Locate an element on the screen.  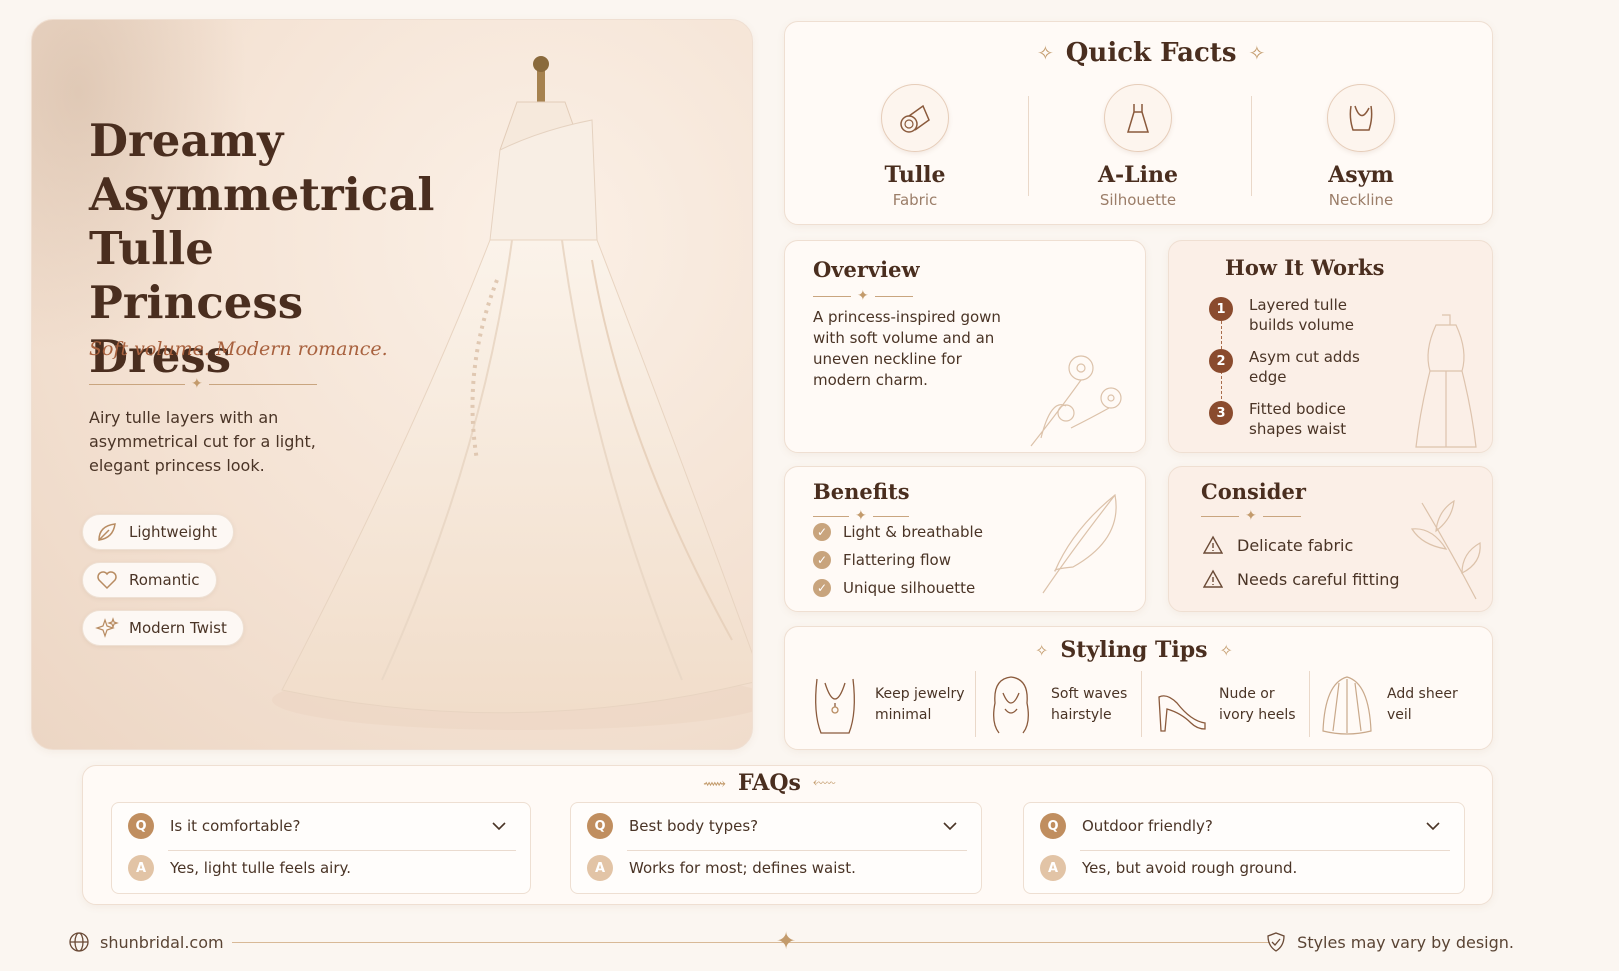
faq-answer-text: Yes, light tulle feels airy. is located at coordinates (261, 868).